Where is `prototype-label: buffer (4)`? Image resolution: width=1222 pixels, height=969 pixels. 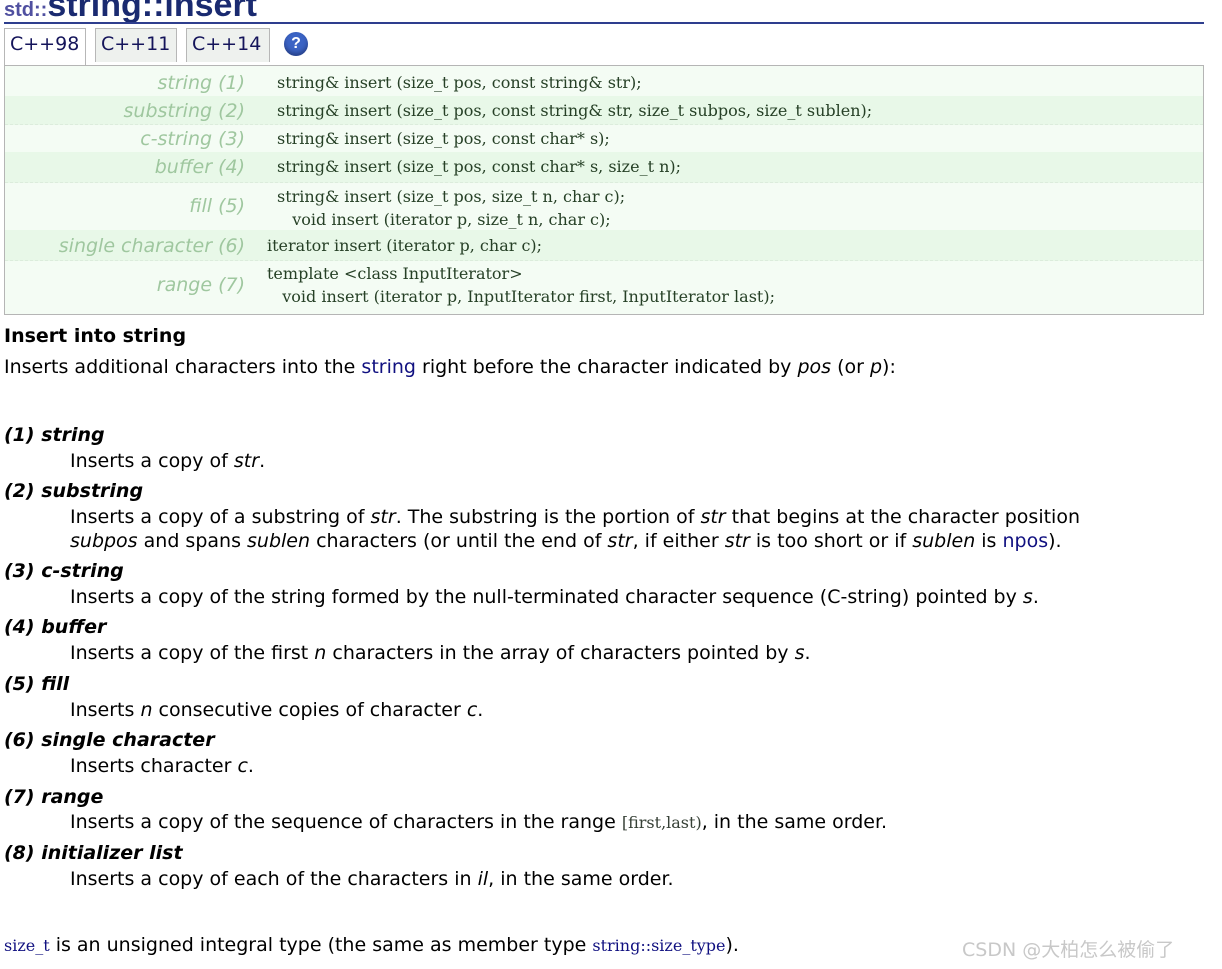
prototype-label: buffer (4) is located at coordinates (199, 167).